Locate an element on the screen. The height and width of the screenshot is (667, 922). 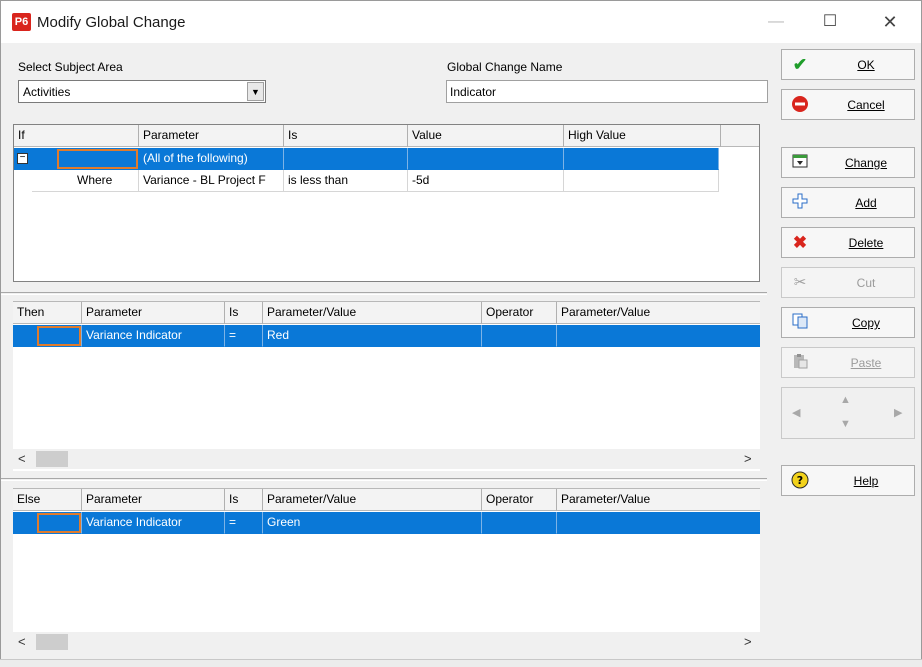
paste-button: Paste is located at coordinates (848, 362).